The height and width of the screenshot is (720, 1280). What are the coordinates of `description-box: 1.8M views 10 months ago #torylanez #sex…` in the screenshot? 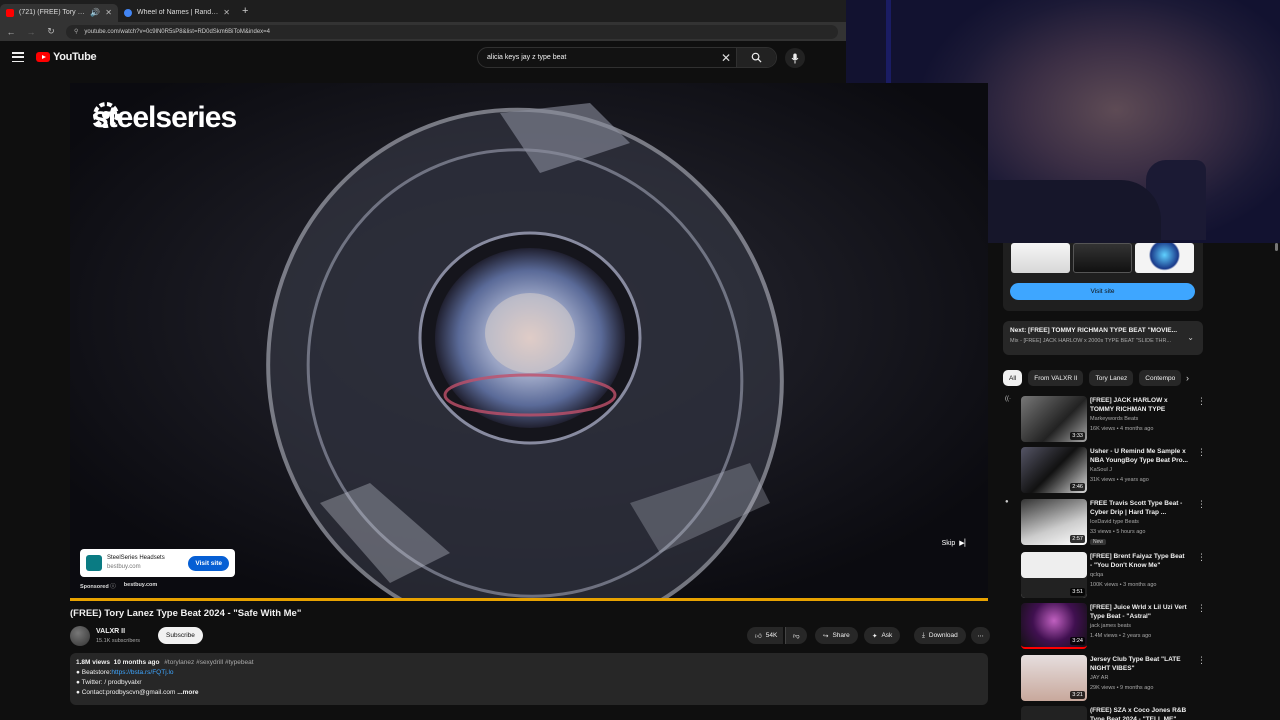 It's located at (529, 679).